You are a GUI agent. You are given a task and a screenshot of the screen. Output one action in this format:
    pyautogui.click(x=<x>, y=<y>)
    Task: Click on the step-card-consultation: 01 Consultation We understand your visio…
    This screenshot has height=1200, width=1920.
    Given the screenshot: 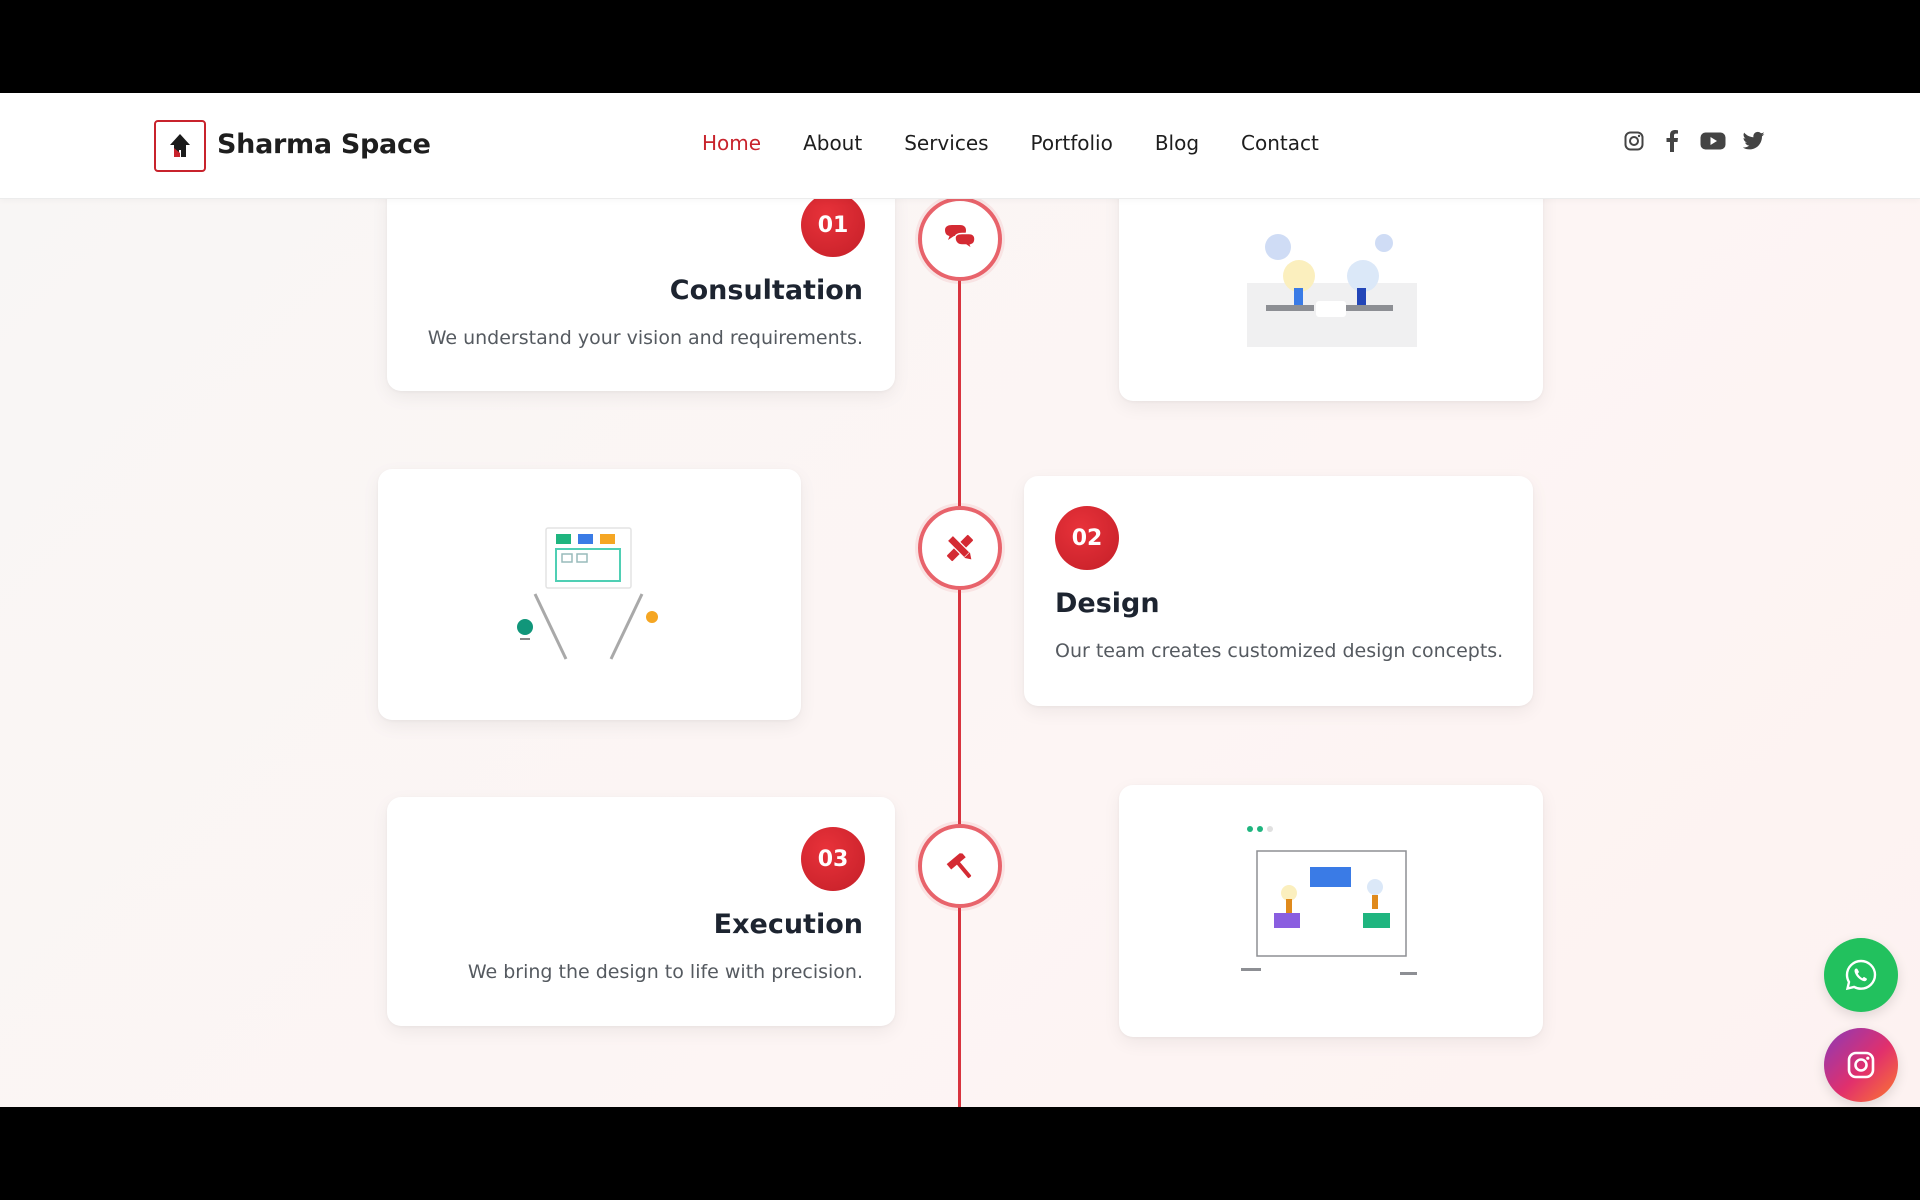 What is the action you would take?
    pyautogui.click(x=641, y=287)
    